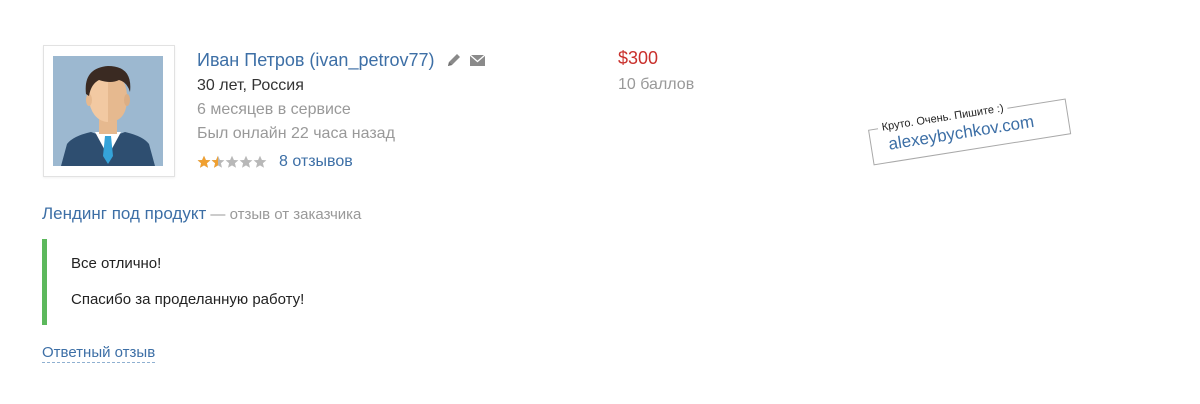 The image size is (1200, 404). I want to click on user-service-time: 6 месяцев в сервисе, so click(274, 109).